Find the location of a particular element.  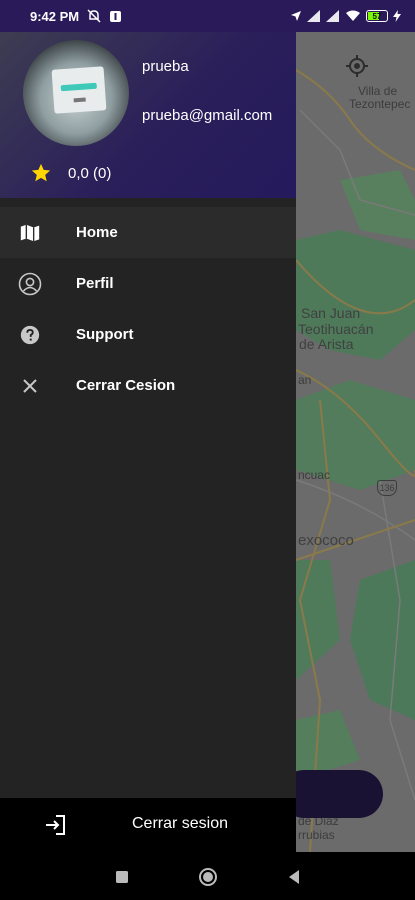

rating-value: 0,0 (0) is located at coordinates (90, 173).